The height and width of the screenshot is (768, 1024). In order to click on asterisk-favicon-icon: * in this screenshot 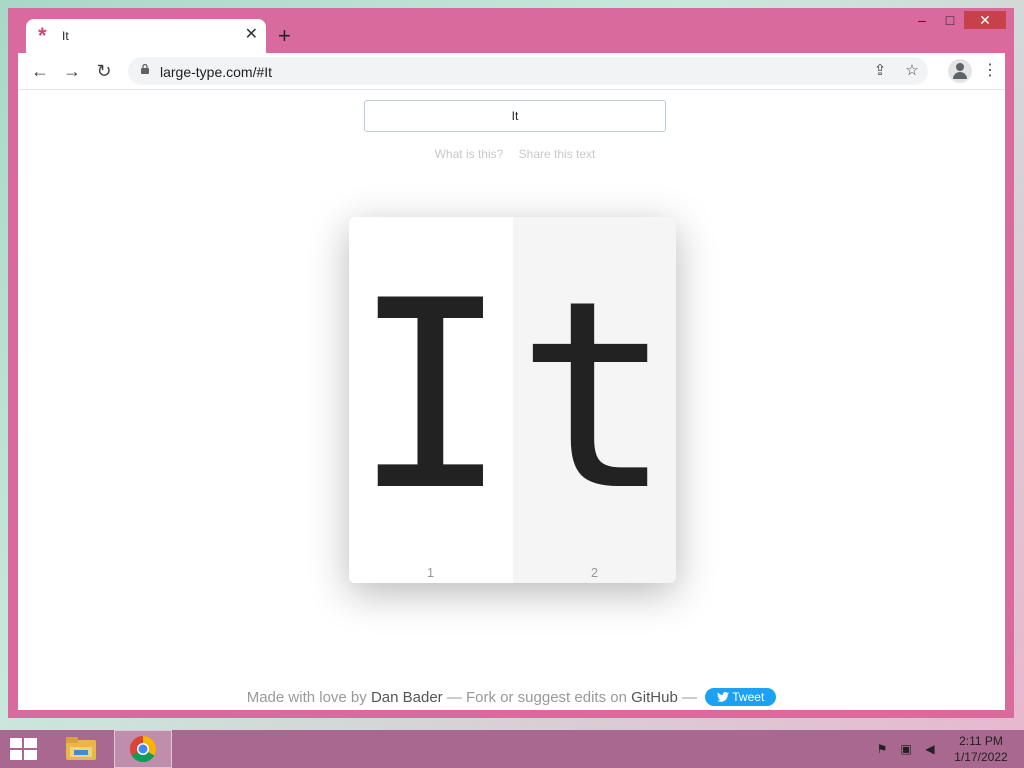, I will do `click(42, 35)`.